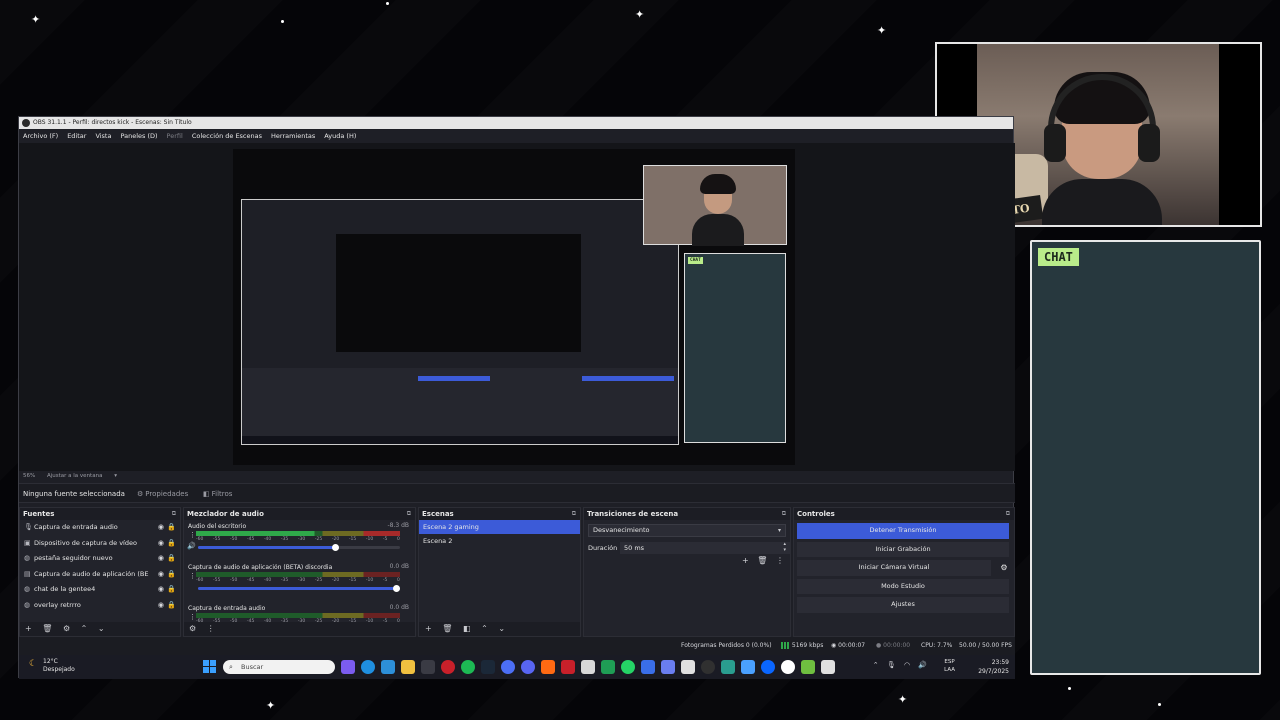 This screenshot has width=1280, height=720. What do you see at coordinates (279, 667) in the screenshot?
I see `taskbar-search: ⌕ Buscar` at bounding box center [279, 667].